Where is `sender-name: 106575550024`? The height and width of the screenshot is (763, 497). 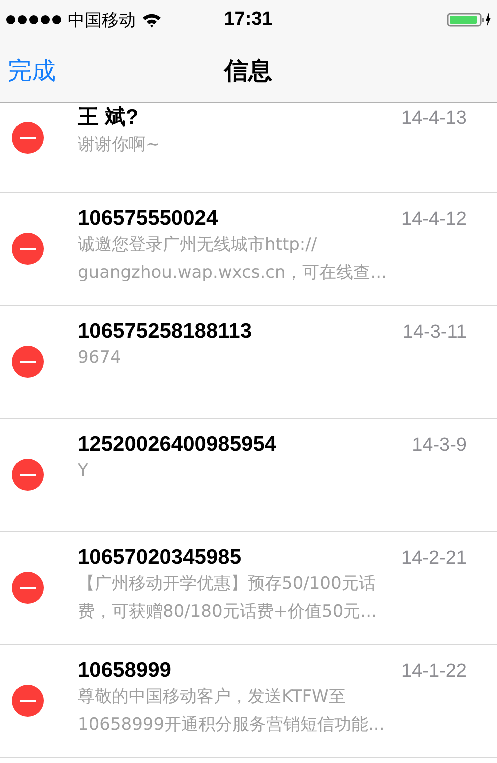
sender-name: 106575550024 is located at coordinates (148, 219).